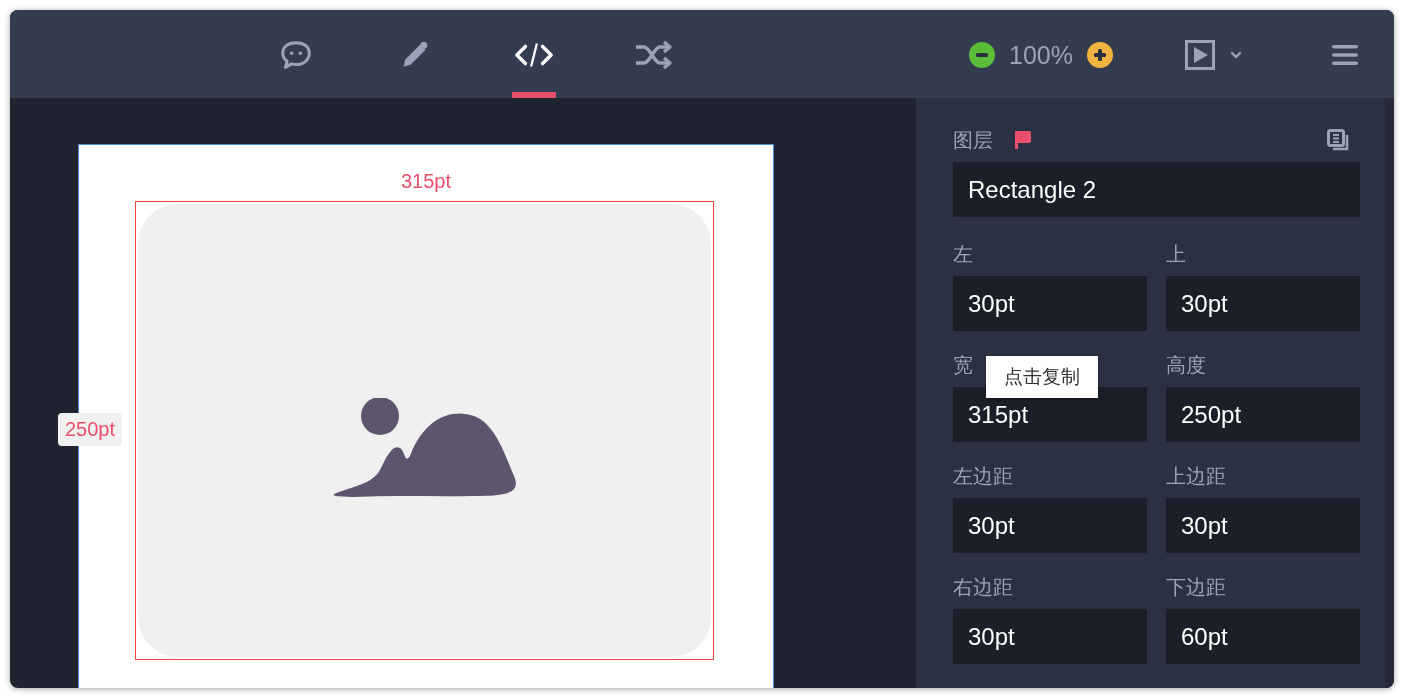  What do you see at coordinates (1042, 377) in the screenshot?
I see `tooltip: 点击复制` at bounding box center [1042, 377].